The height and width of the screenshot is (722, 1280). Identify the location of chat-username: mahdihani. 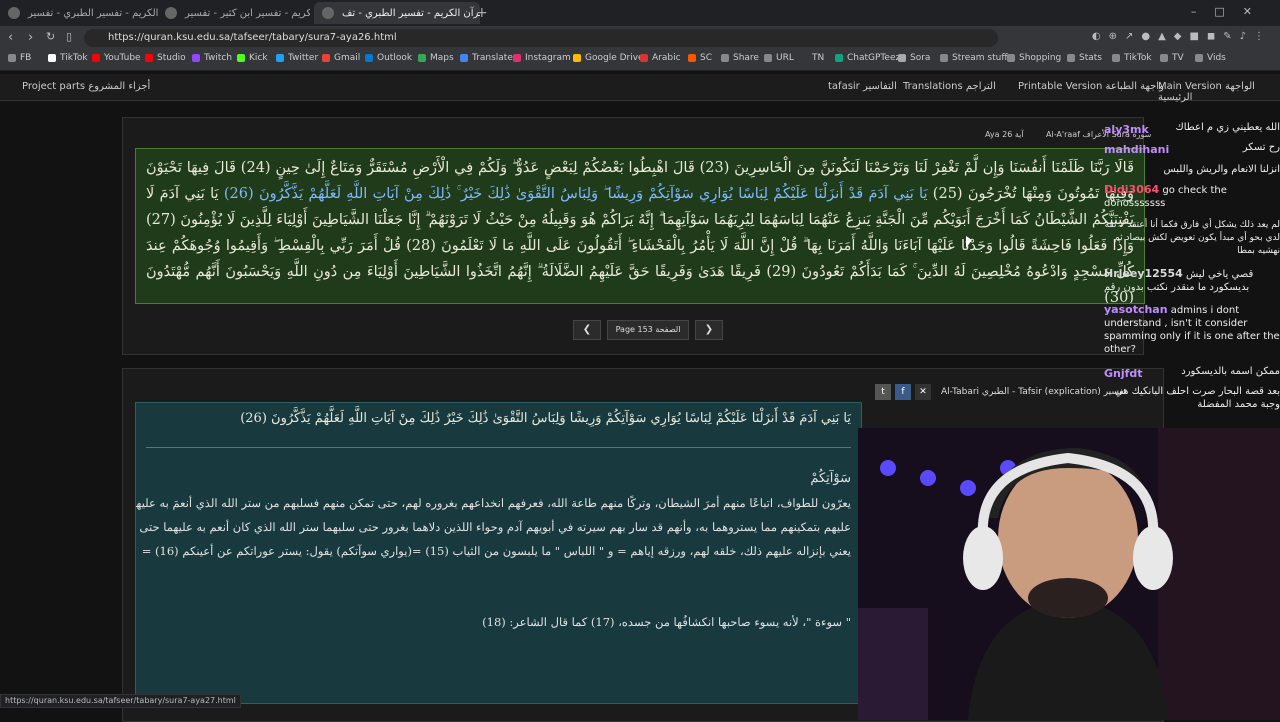
(1137, 149).